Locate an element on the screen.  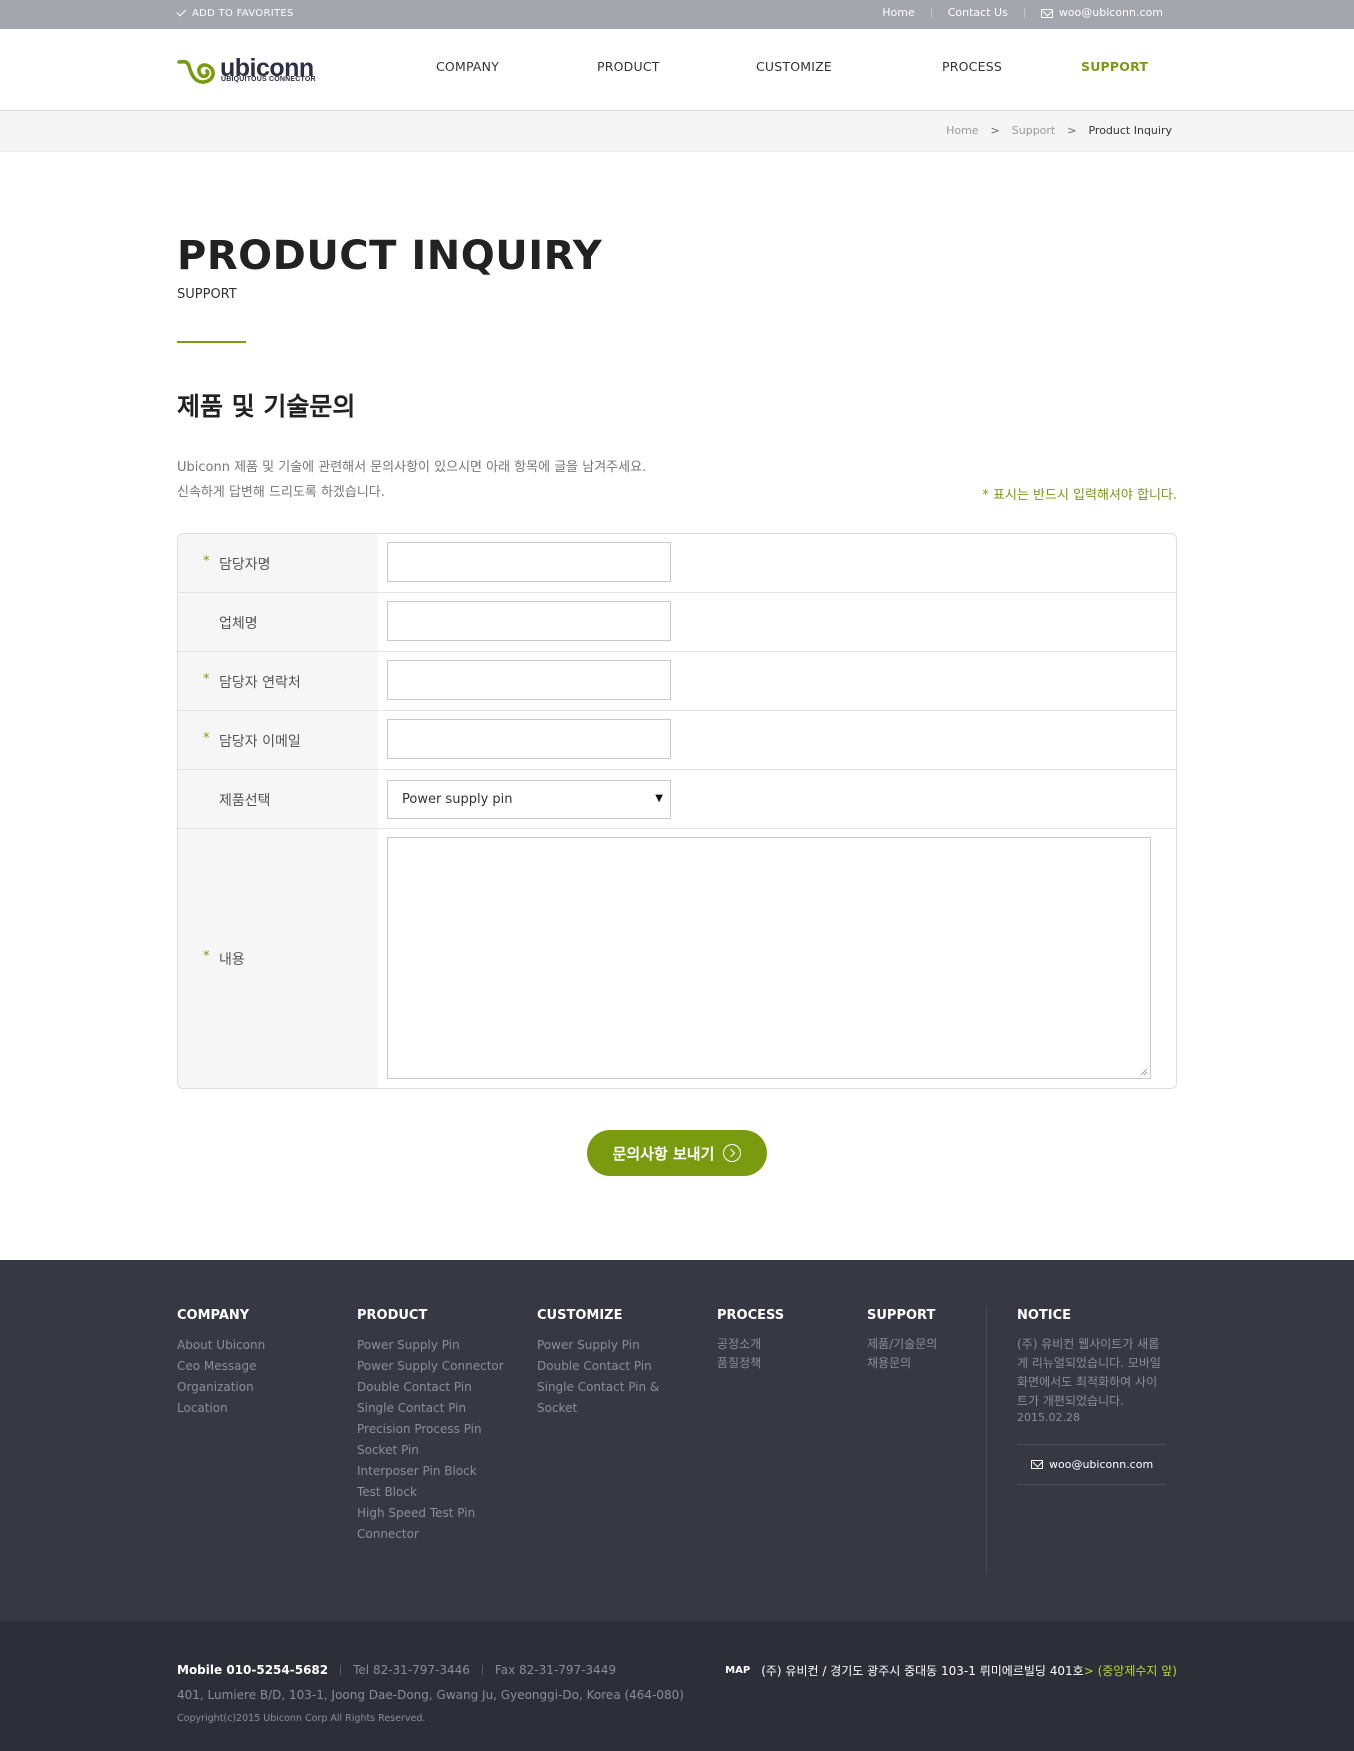
content-textarea is located at coordinates (769, 958).